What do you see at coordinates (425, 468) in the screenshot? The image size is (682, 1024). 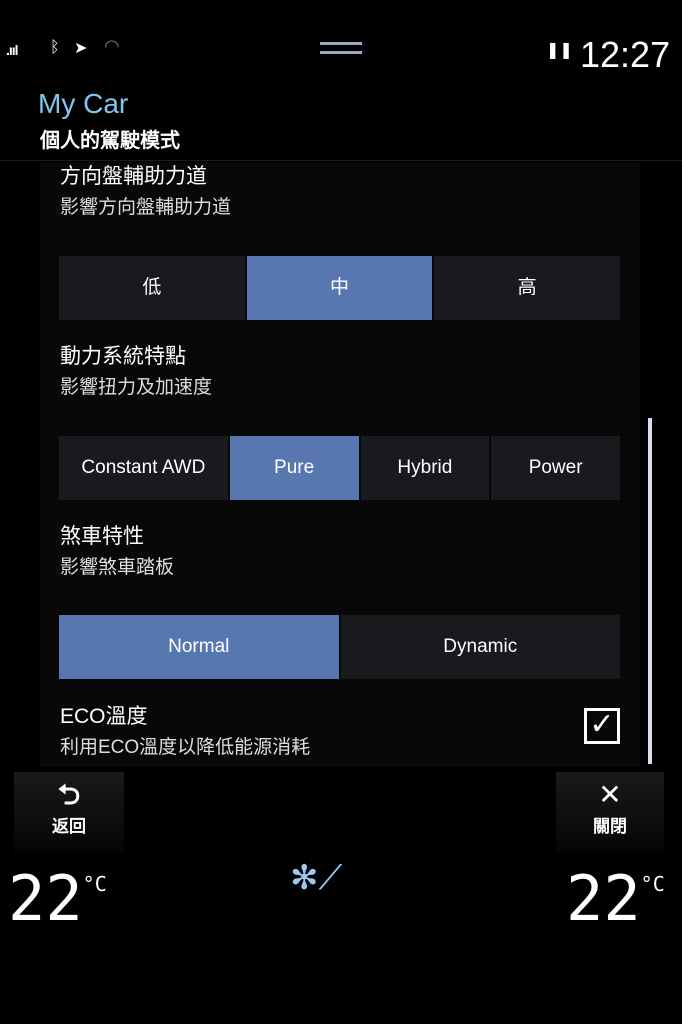 I see `option-hybrid: Hybrid` at bounding box center [425, 468].